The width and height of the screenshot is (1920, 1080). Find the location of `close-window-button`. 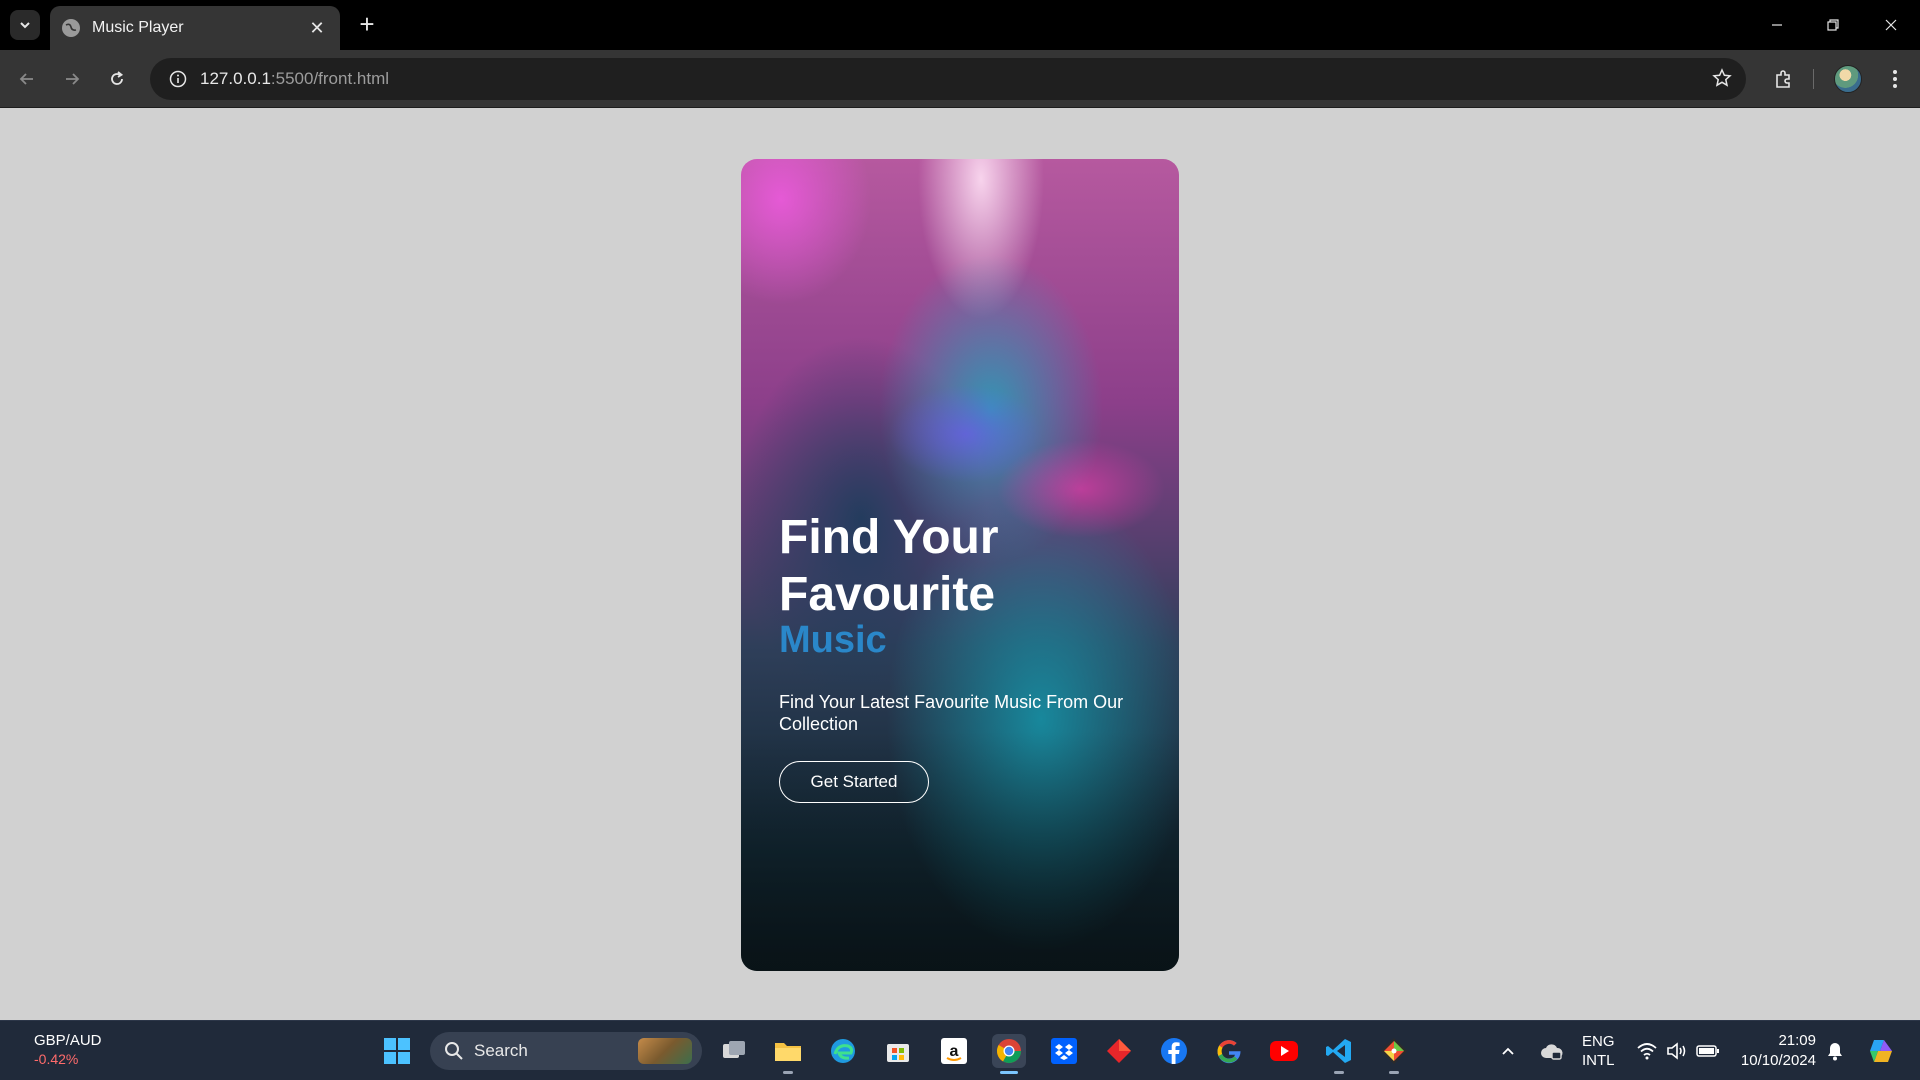

close-window-button is located at coordinates (1891, 25).